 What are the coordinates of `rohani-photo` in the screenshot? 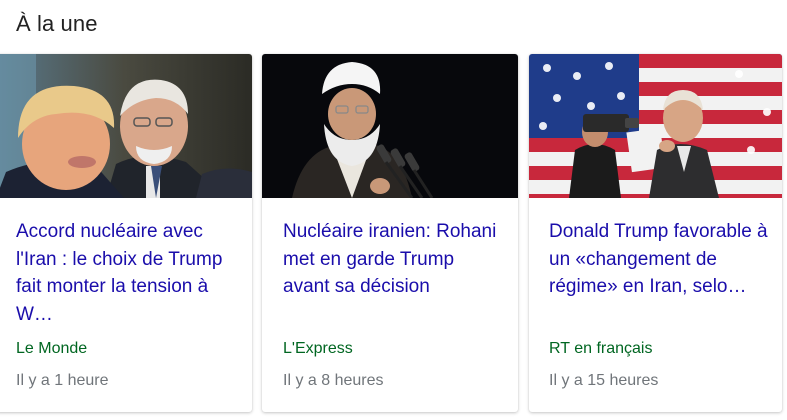 It's located at (390, 126).